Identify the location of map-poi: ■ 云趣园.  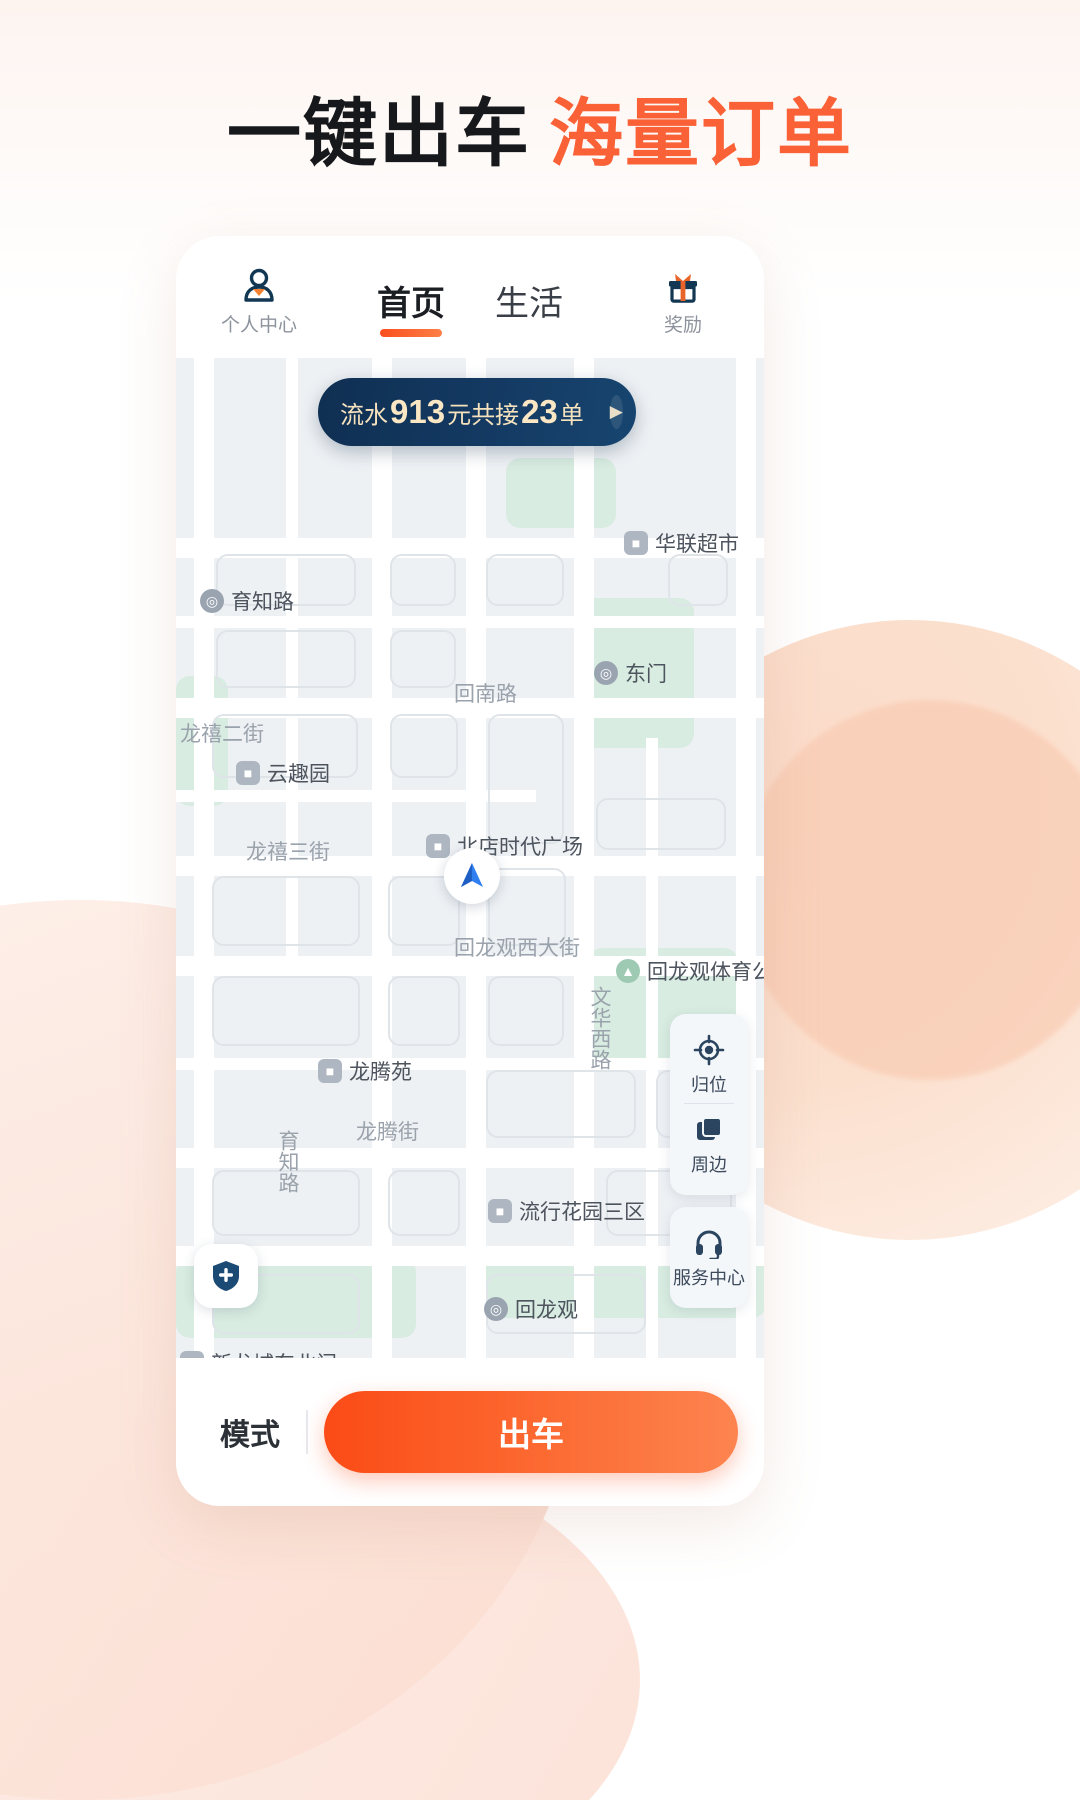
(283, 773).